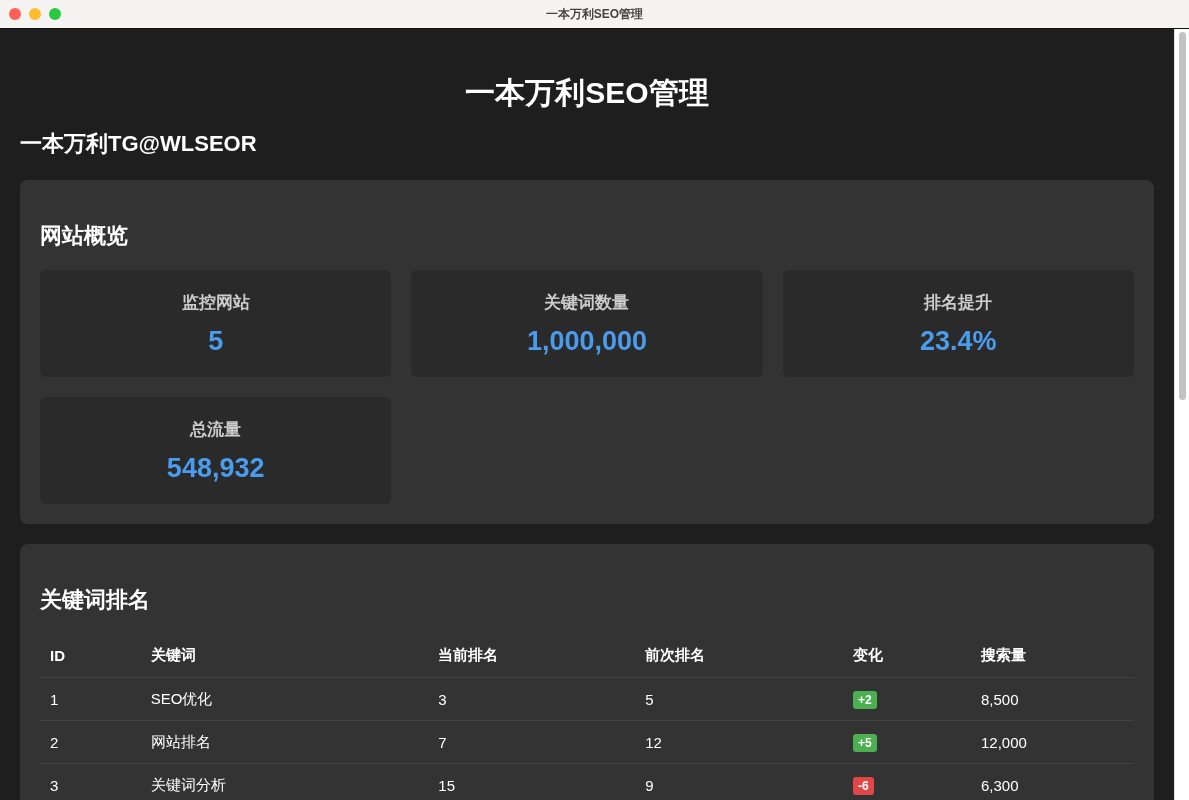  What do you see at coordinates (1182, 216) in the screenshot?
I see `scrollbar-thumb` at bounding box center [1182, 216].